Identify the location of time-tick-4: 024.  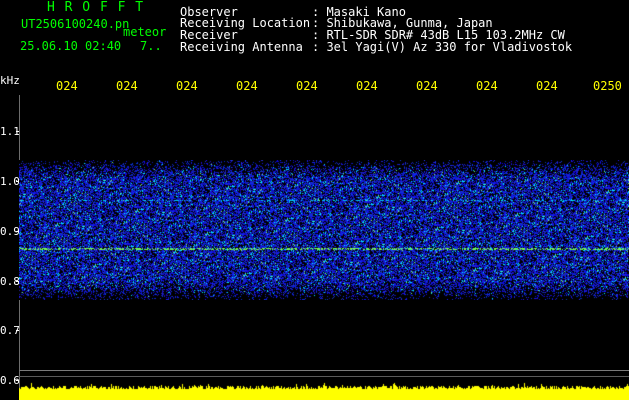
(247, 86).